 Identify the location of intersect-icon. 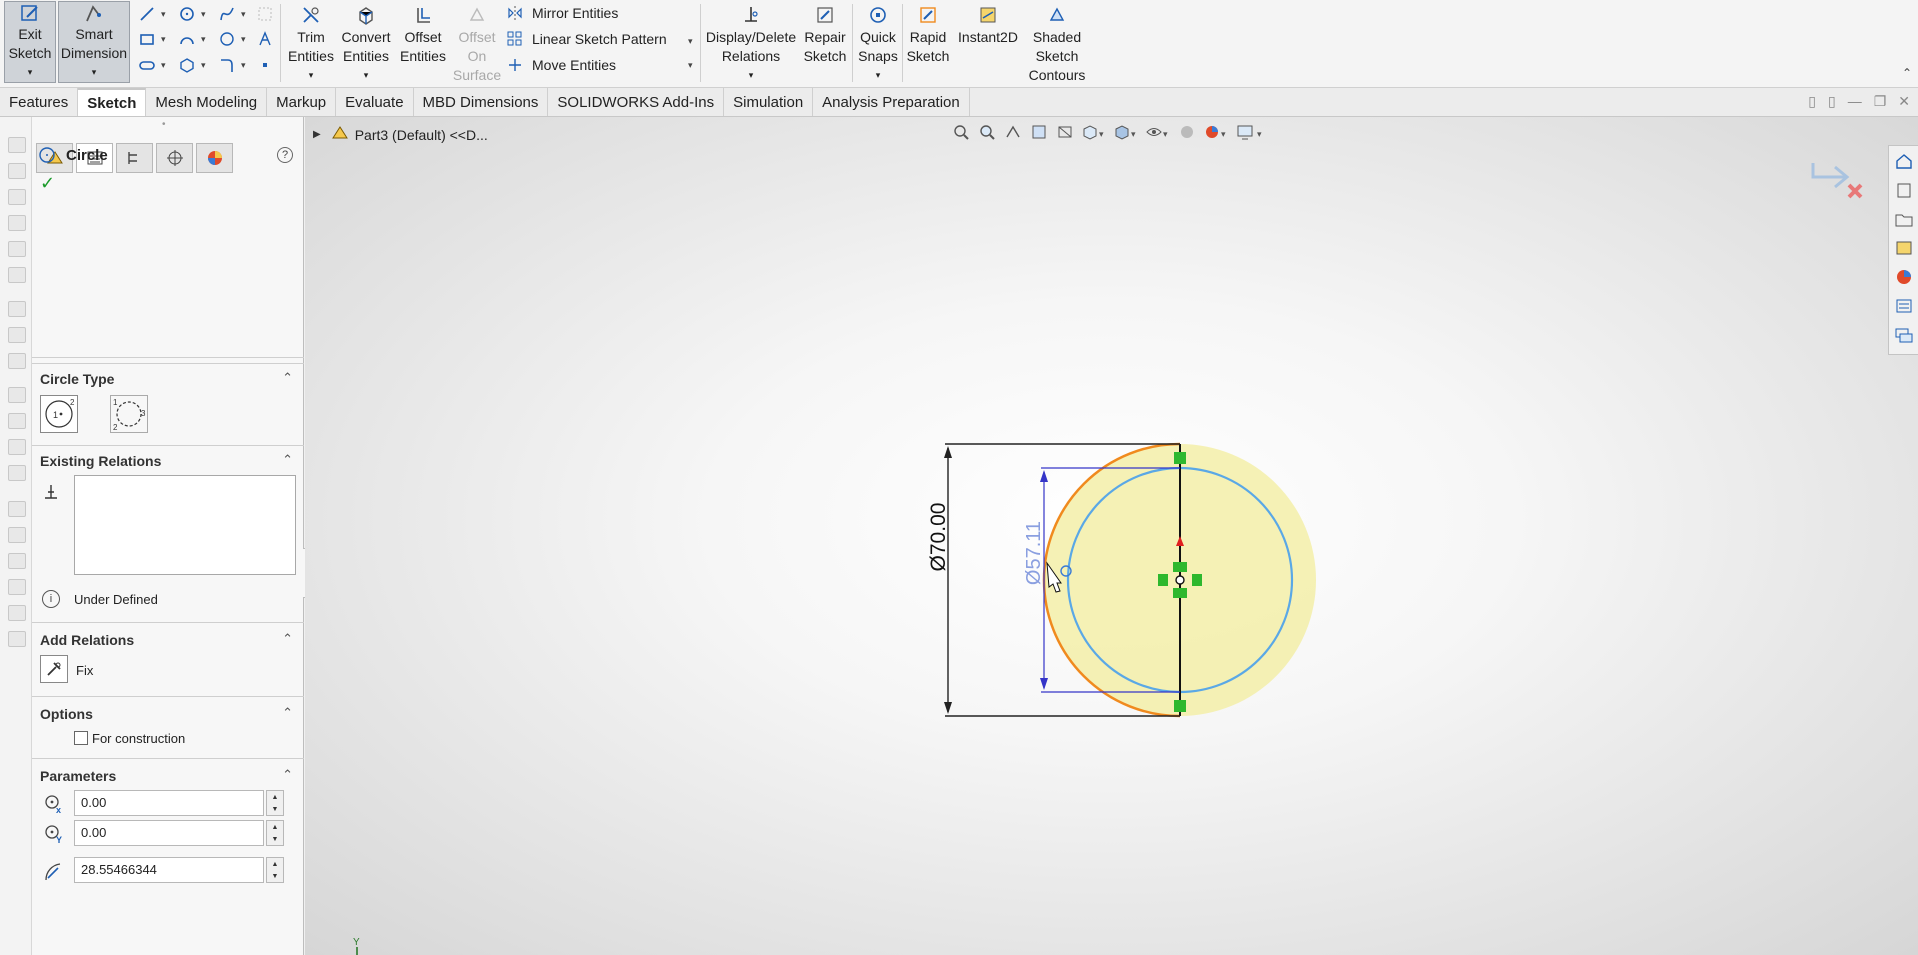
(17, 473).